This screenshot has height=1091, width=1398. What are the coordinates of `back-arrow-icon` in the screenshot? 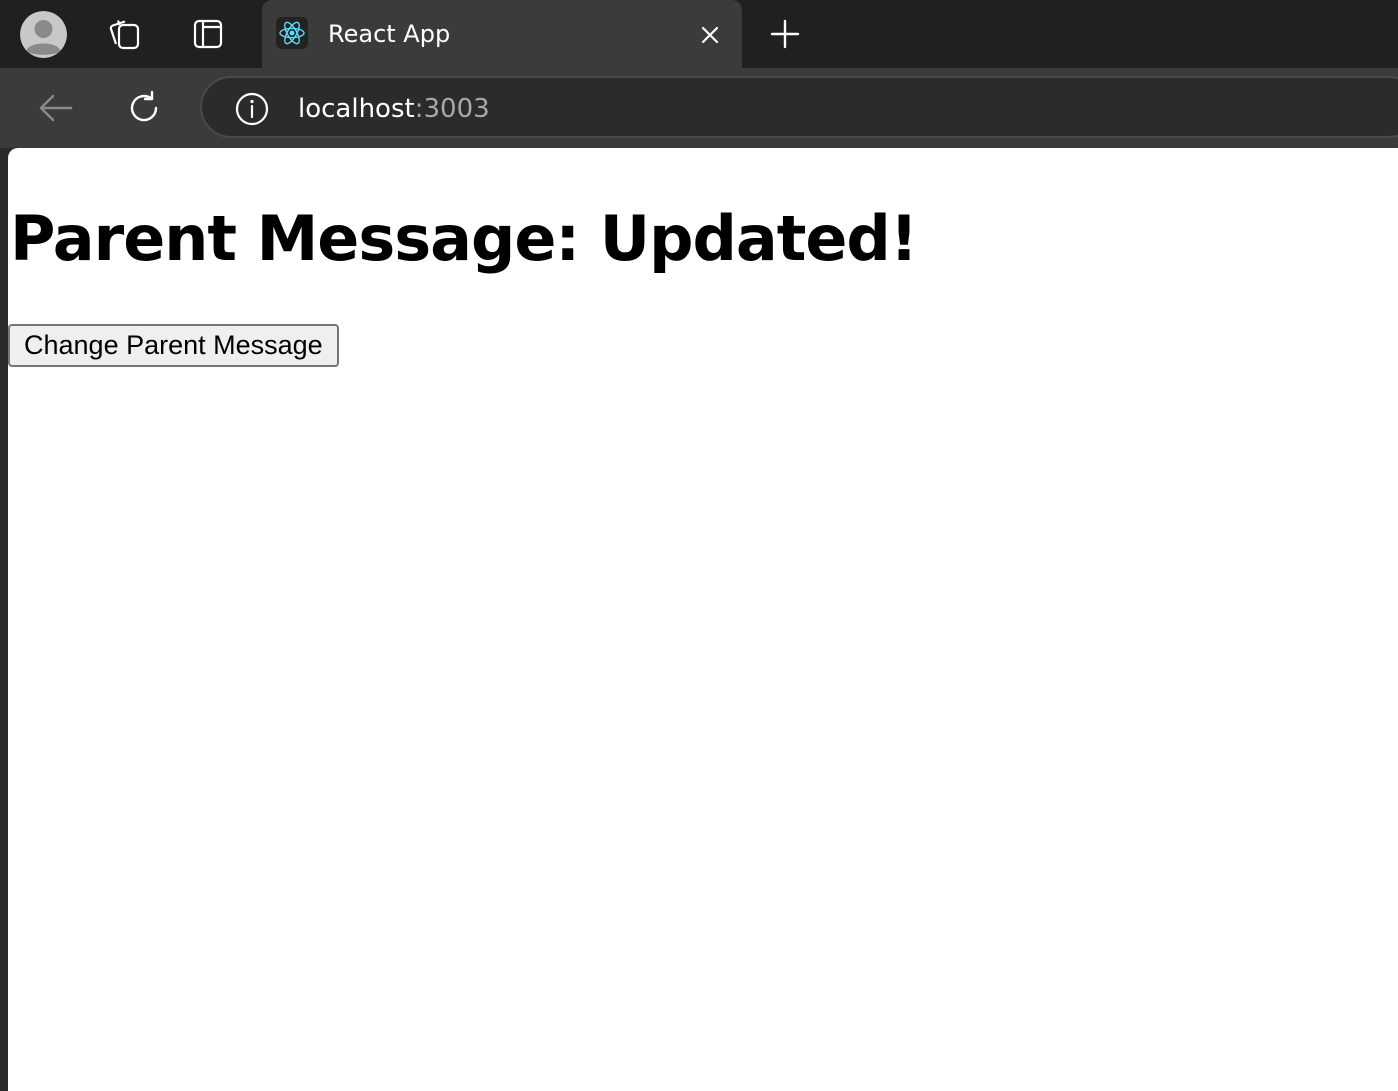 It's located at (56, 108).